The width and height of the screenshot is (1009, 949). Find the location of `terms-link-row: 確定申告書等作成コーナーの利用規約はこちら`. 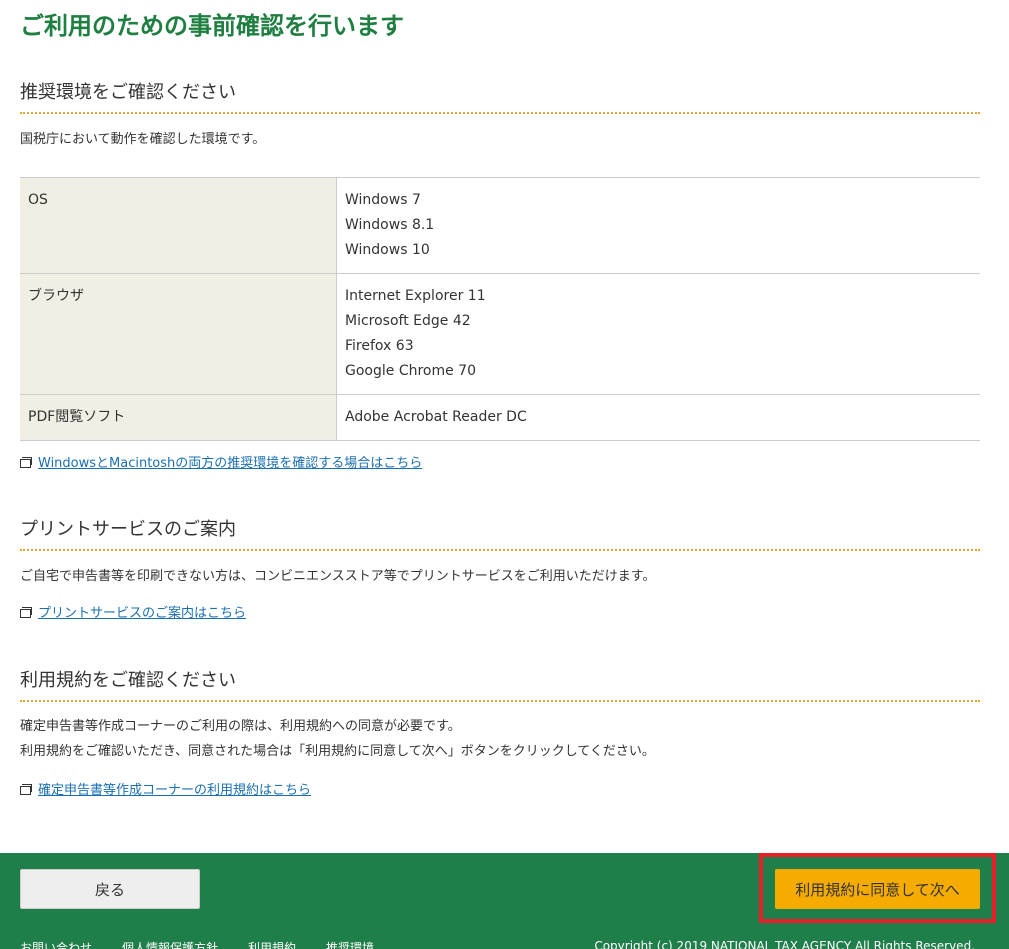

terms-link-row: 確定申告書等作成コーナーの利用規約はこちら is located at coordinates (165, 788).